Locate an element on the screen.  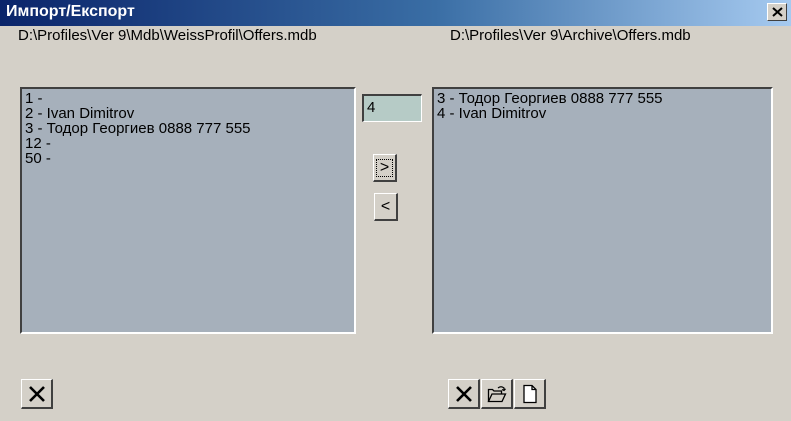
move-right-button: > is located at coordinates (385, 168).